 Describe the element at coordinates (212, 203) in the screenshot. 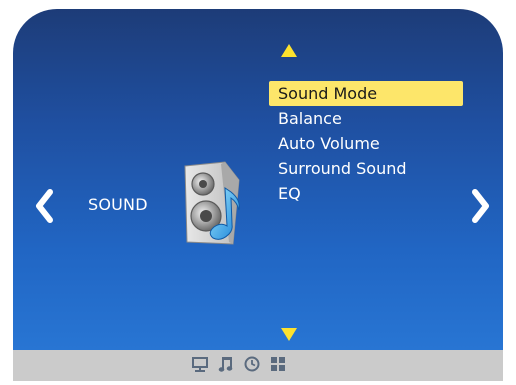

I see `speaker-music-note-icon` at that location.